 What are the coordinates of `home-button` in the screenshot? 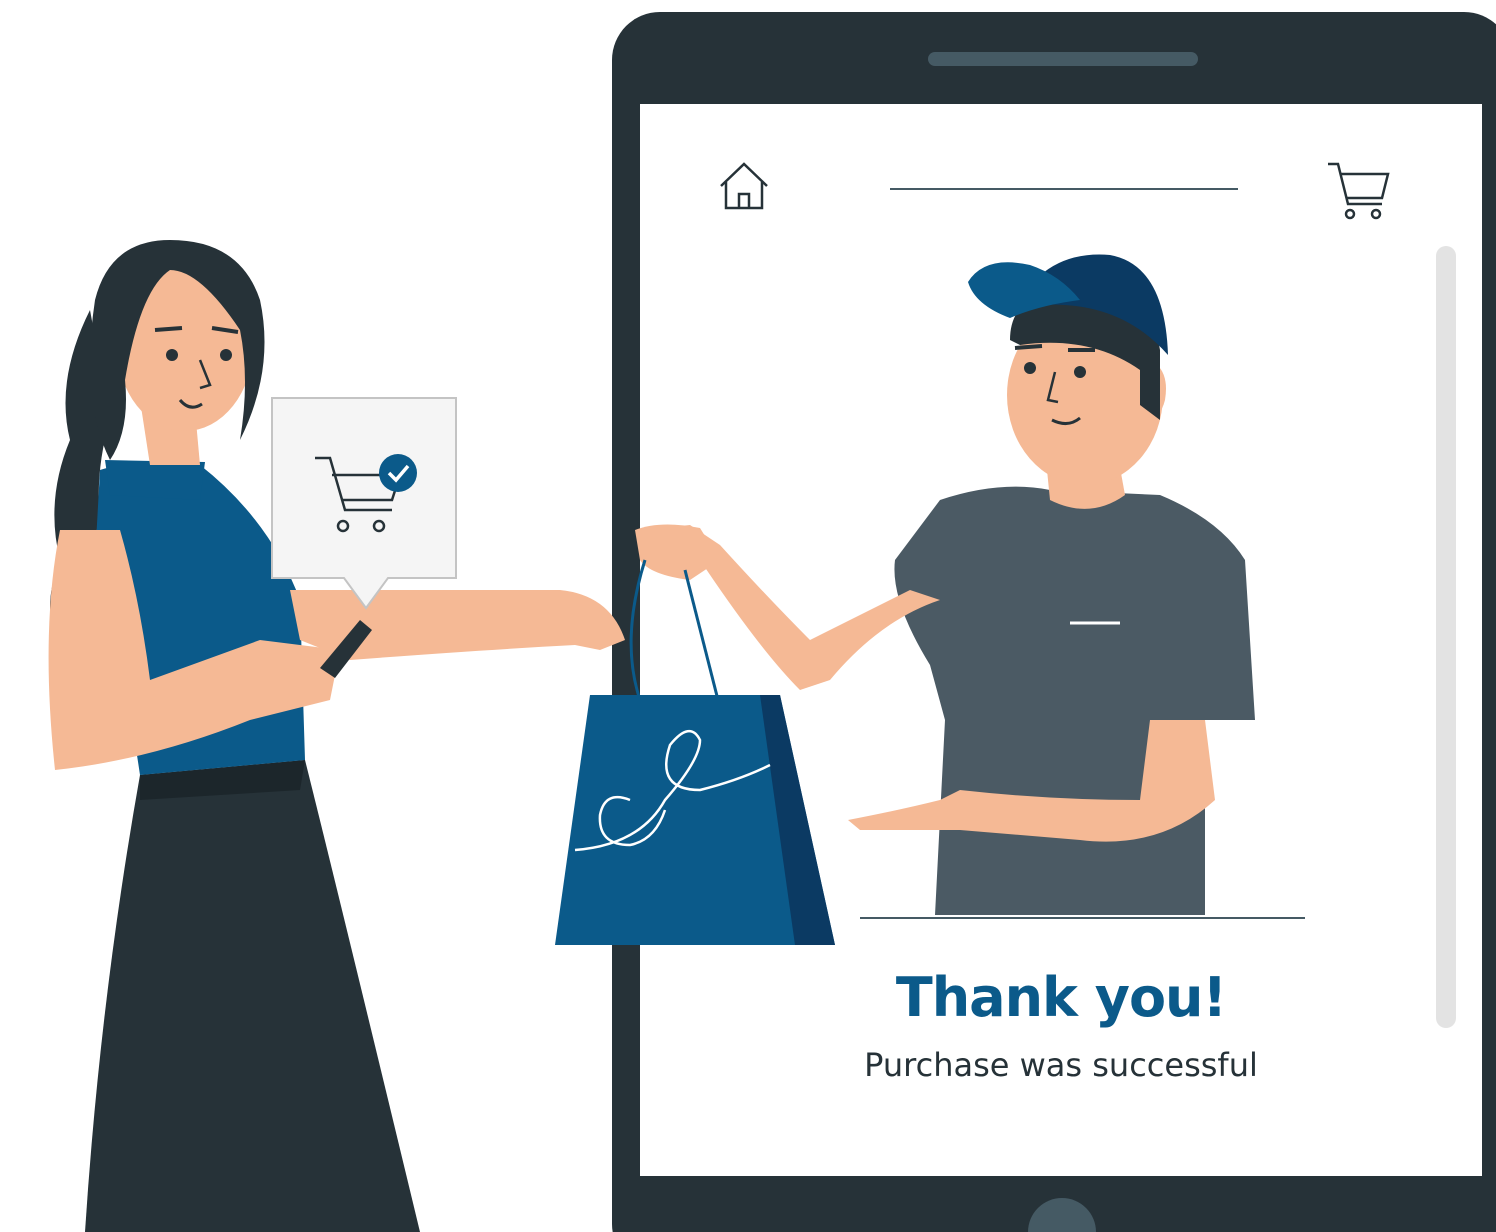 It's located at (744, 186).